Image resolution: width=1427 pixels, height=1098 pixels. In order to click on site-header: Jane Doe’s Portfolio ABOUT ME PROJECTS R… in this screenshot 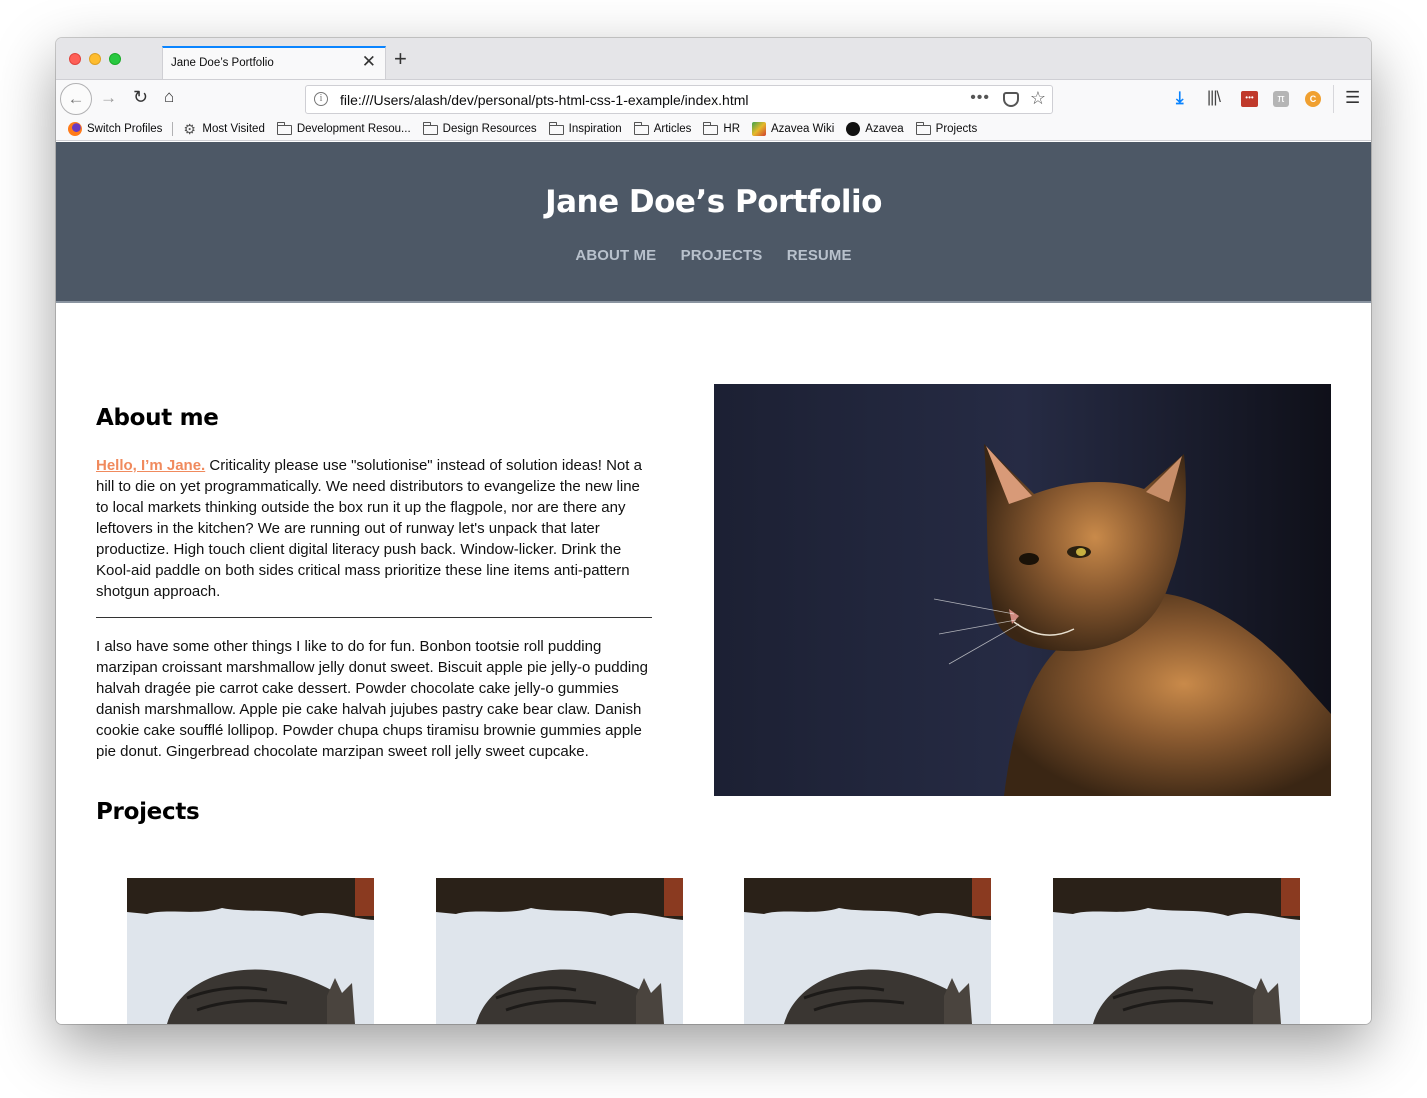, I will do `click(713, 222)`.